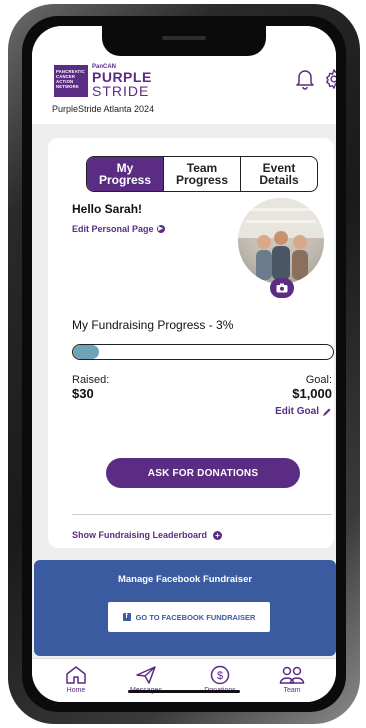 The image size is (366, 728). I want to click on logo-stride-text: STRIDE, so click(121, 91).